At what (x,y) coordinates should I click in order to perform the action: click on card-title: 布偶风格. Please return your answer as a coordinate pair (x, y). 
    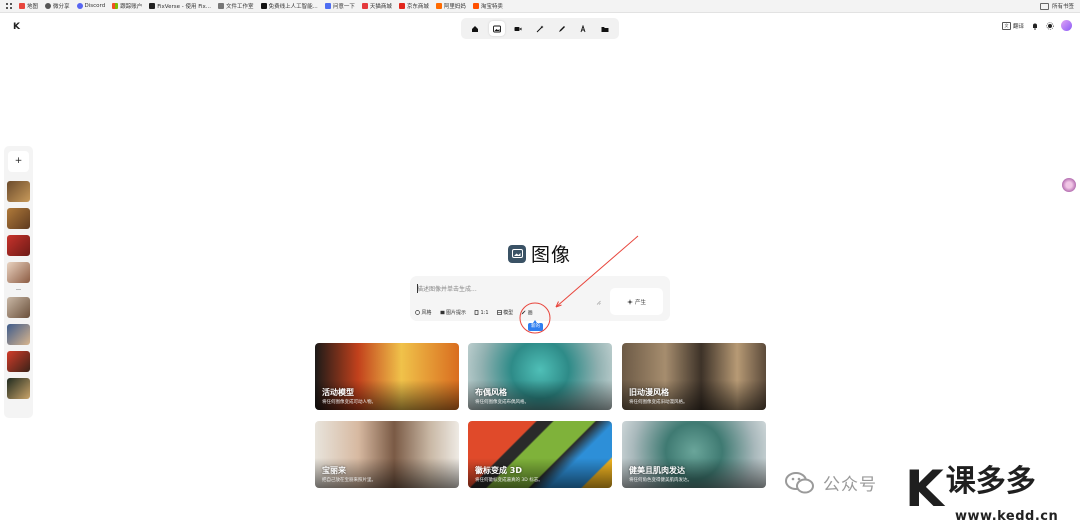
    Looking at the image, I should click on (491, 392).